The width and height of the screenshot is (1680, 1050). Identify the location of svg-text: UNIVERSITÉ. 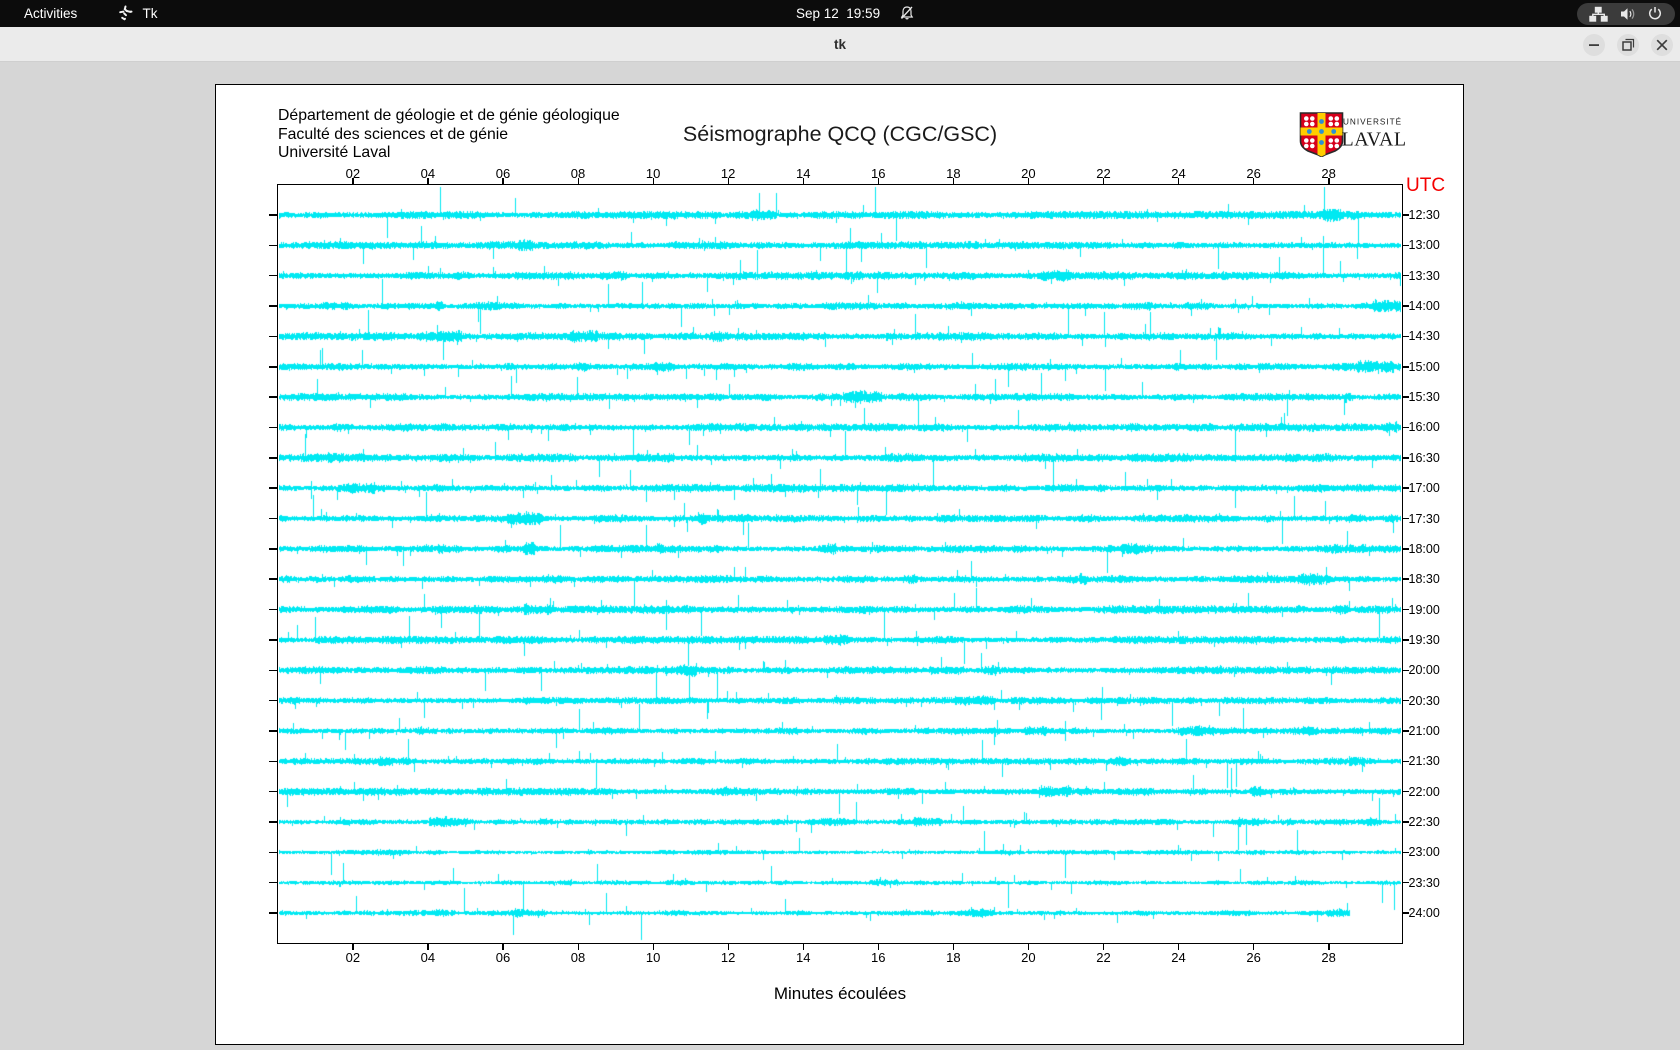
(1372, 122).